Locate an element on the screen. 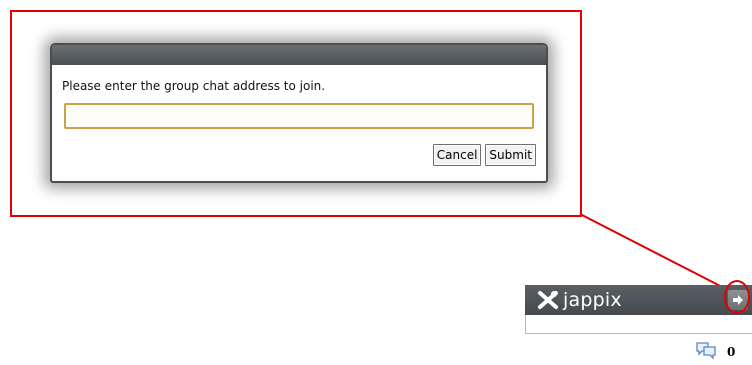 The width and height of the screenshot is (752, 365). jappix-status-row: 0 is located at coordinates (715, 352).